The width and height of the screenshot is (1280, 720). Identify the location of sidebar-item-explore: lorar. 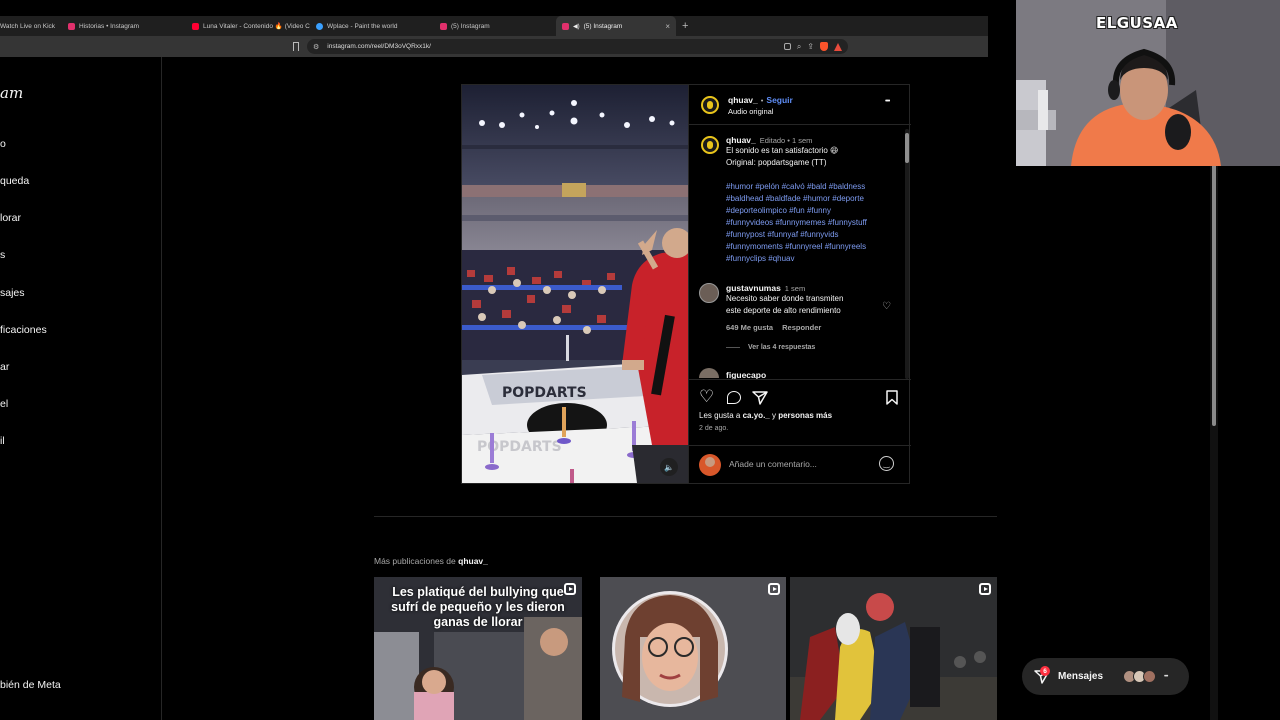
(10, 218).